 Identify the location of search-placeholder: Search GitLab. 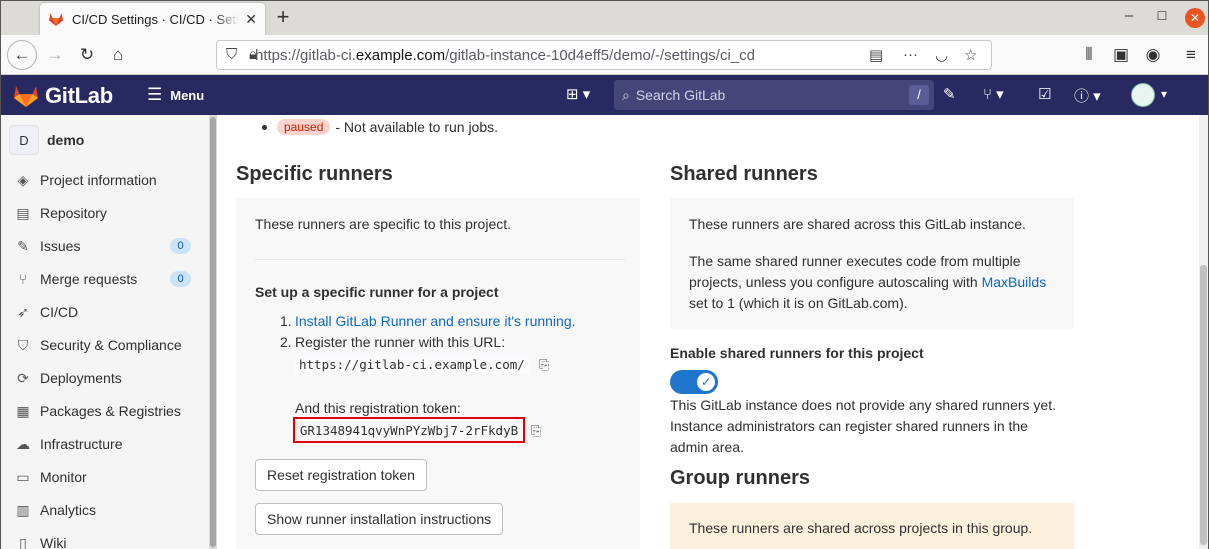
(680, 95).